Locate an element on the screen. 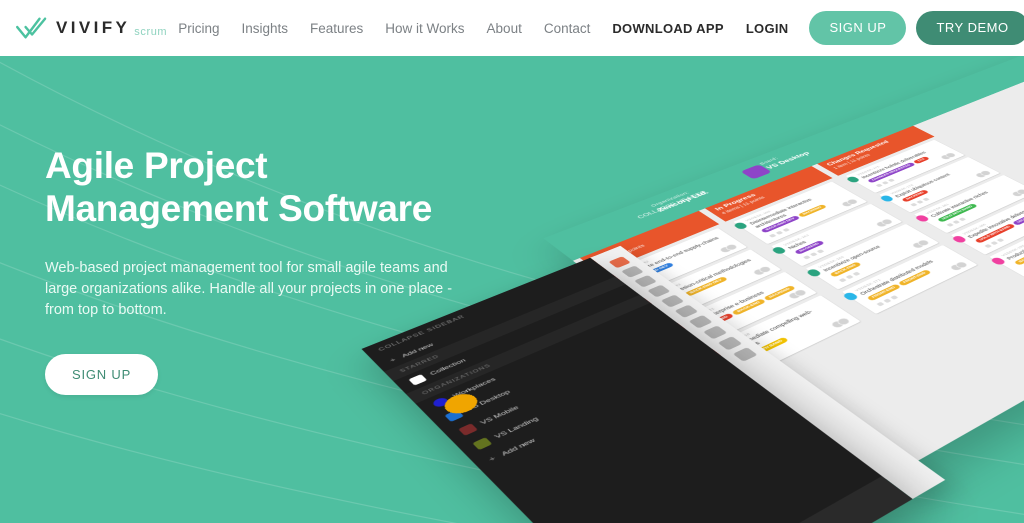 The image size is (1024, 523). nav-link-features: Features is located at coordinates (336, 28).